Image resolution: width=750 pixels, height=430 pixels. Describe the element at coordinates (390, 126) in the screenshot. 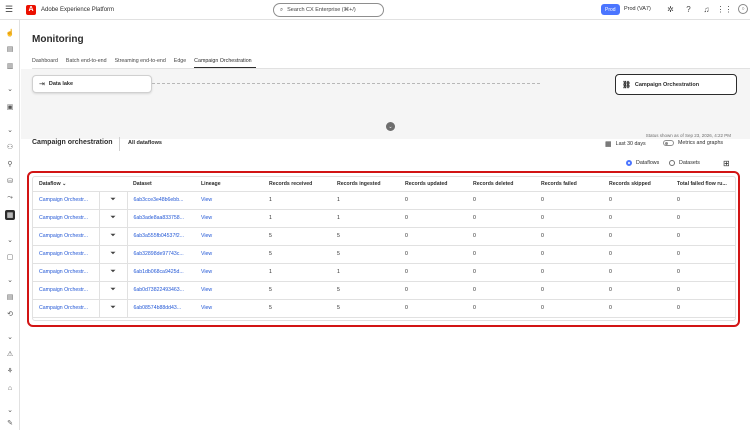

I see `collapse-chevron-icon: ⌄` at that location.